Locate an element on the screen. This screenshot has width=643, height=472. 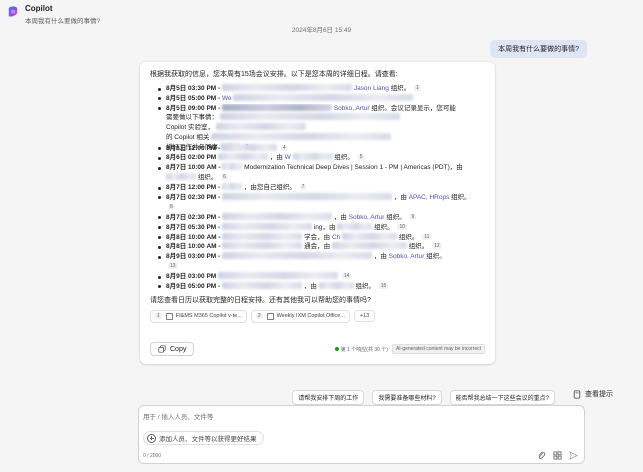
event-time: 8月9日 05:00 PM - is located at coordinates (193, 286).